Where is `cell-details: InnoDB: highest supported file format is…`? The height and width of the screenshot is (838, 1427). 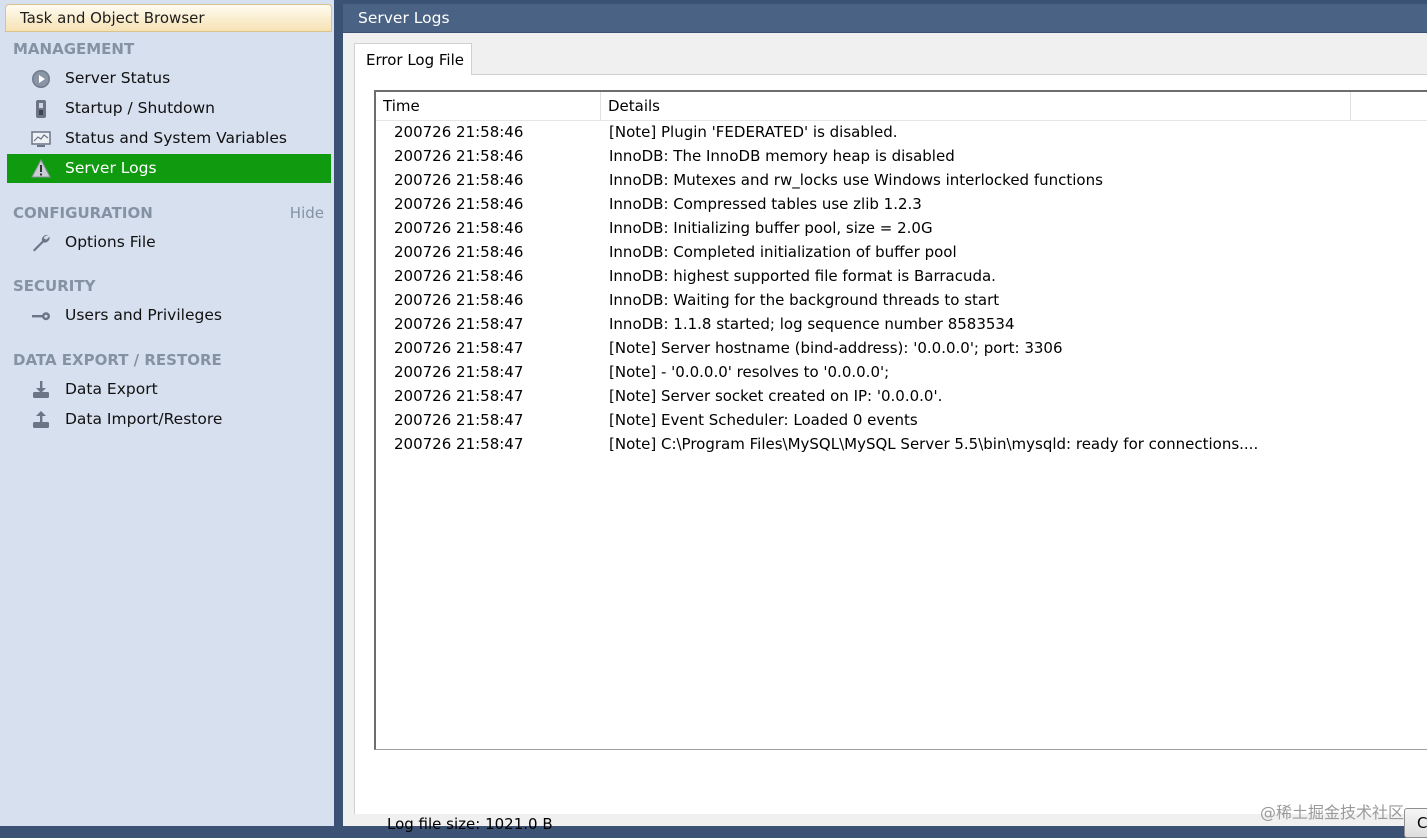 cell-details: InnoDB: highest supported file format is… is located at coordinates (802, 276).